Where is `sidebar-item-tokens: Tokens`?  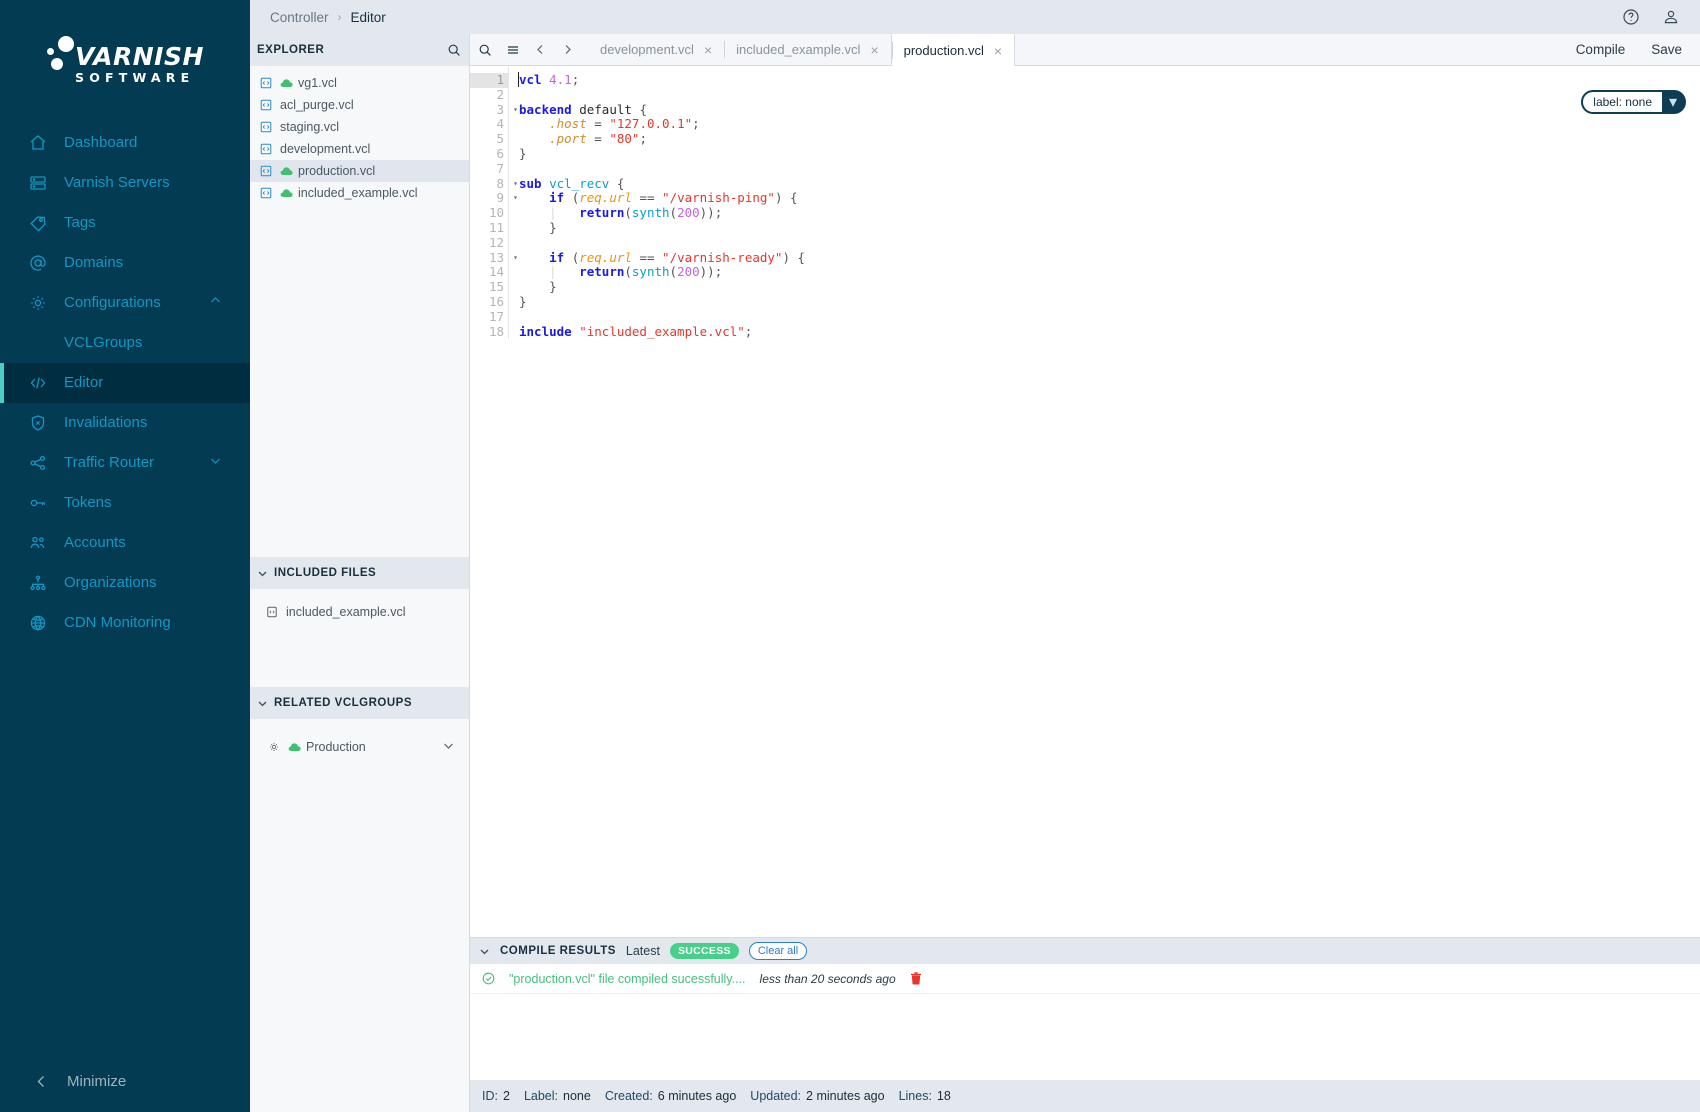
sidebar-item-tokens: Tokens is located at coordinates (125, 503).